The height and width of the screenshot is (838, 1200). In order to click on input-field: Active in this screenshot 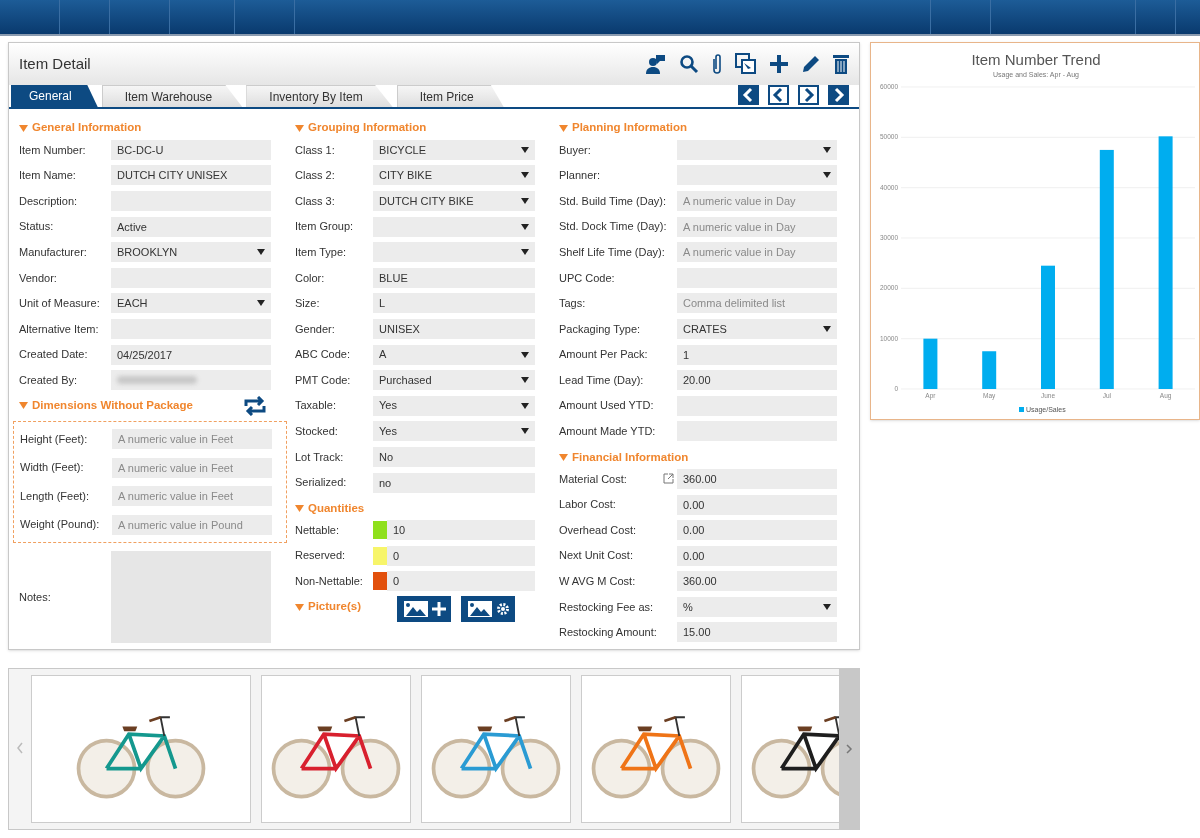, I will do `click(191, 226)`.